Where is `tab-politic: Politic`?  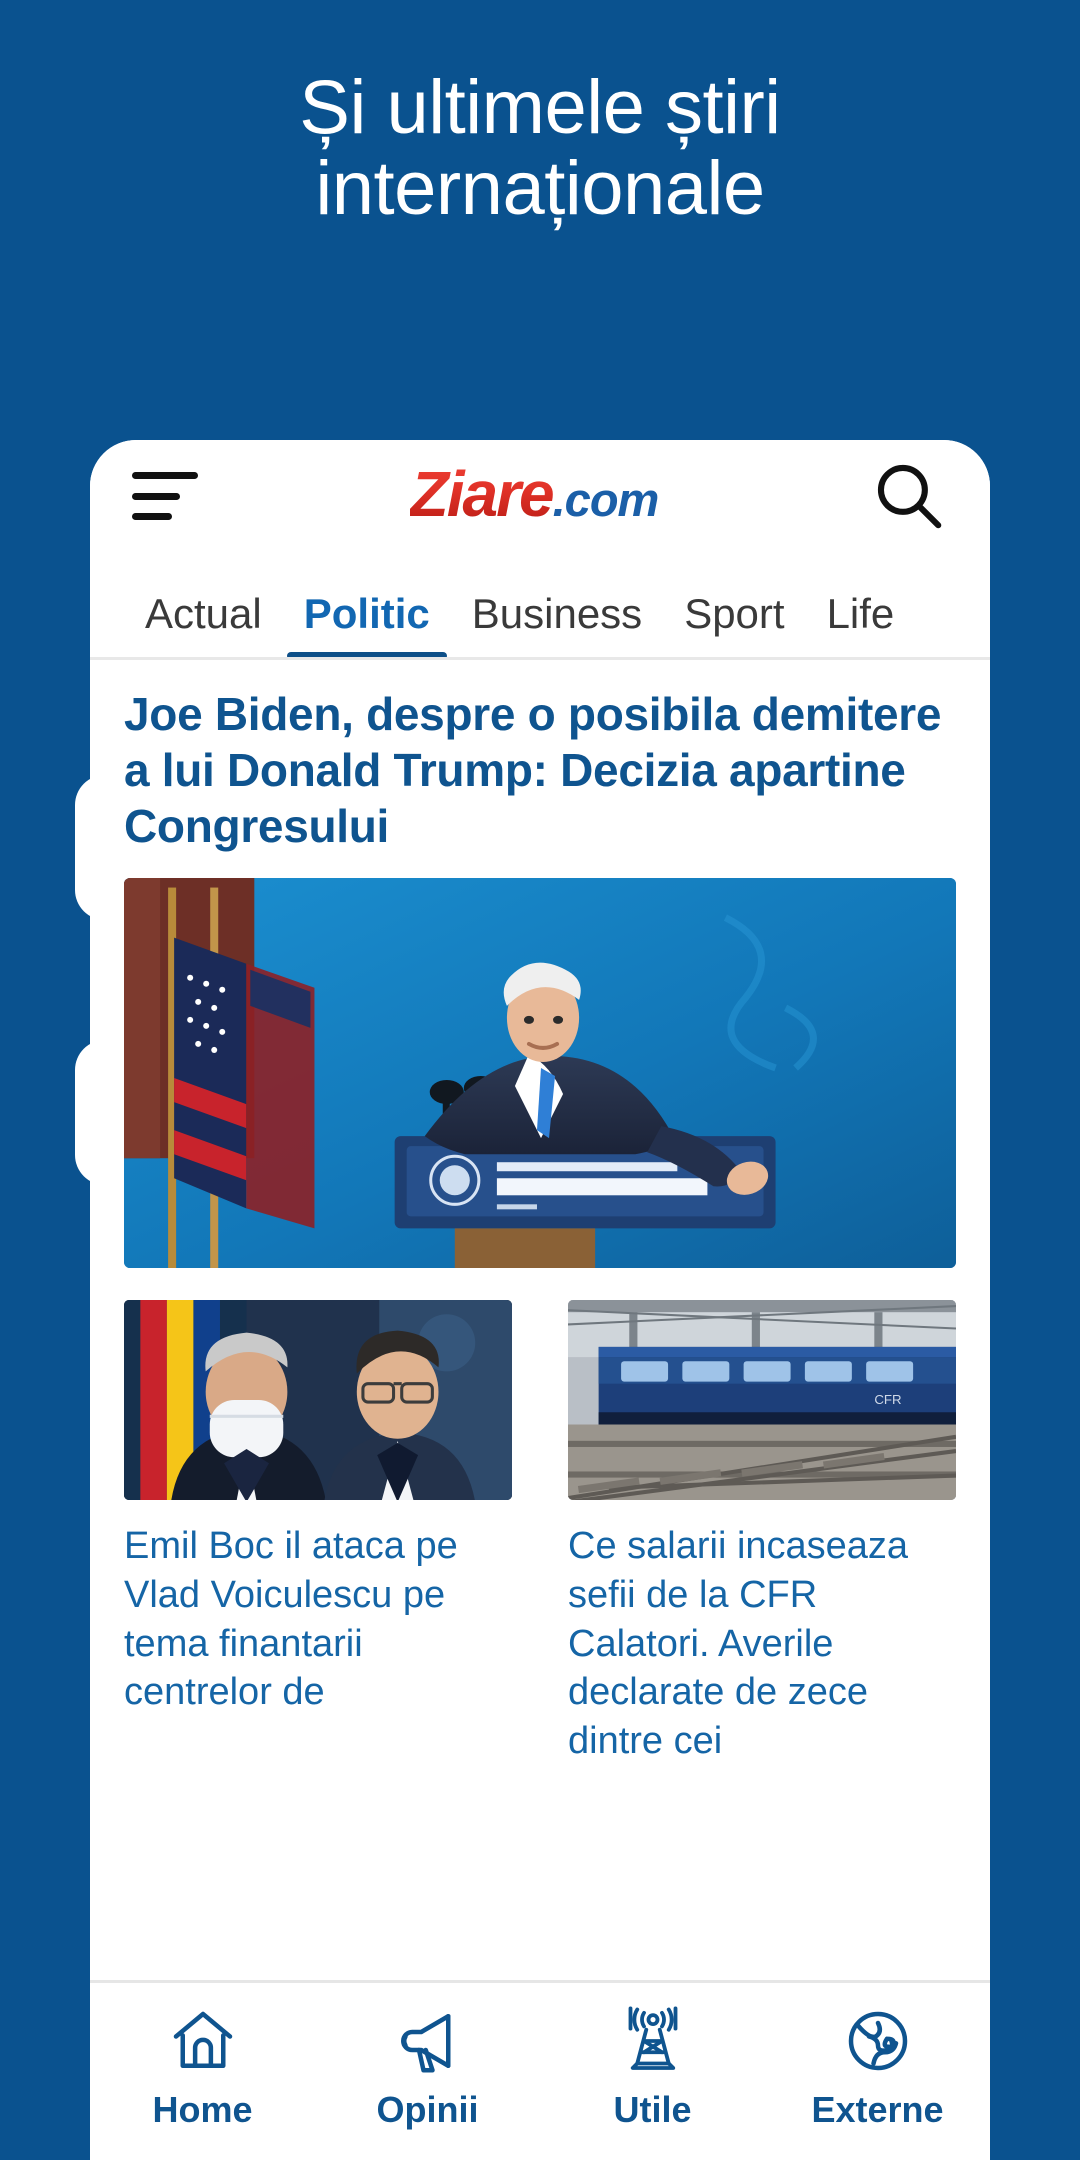
tab-politic: Politic is located at coordinates (367, 625).